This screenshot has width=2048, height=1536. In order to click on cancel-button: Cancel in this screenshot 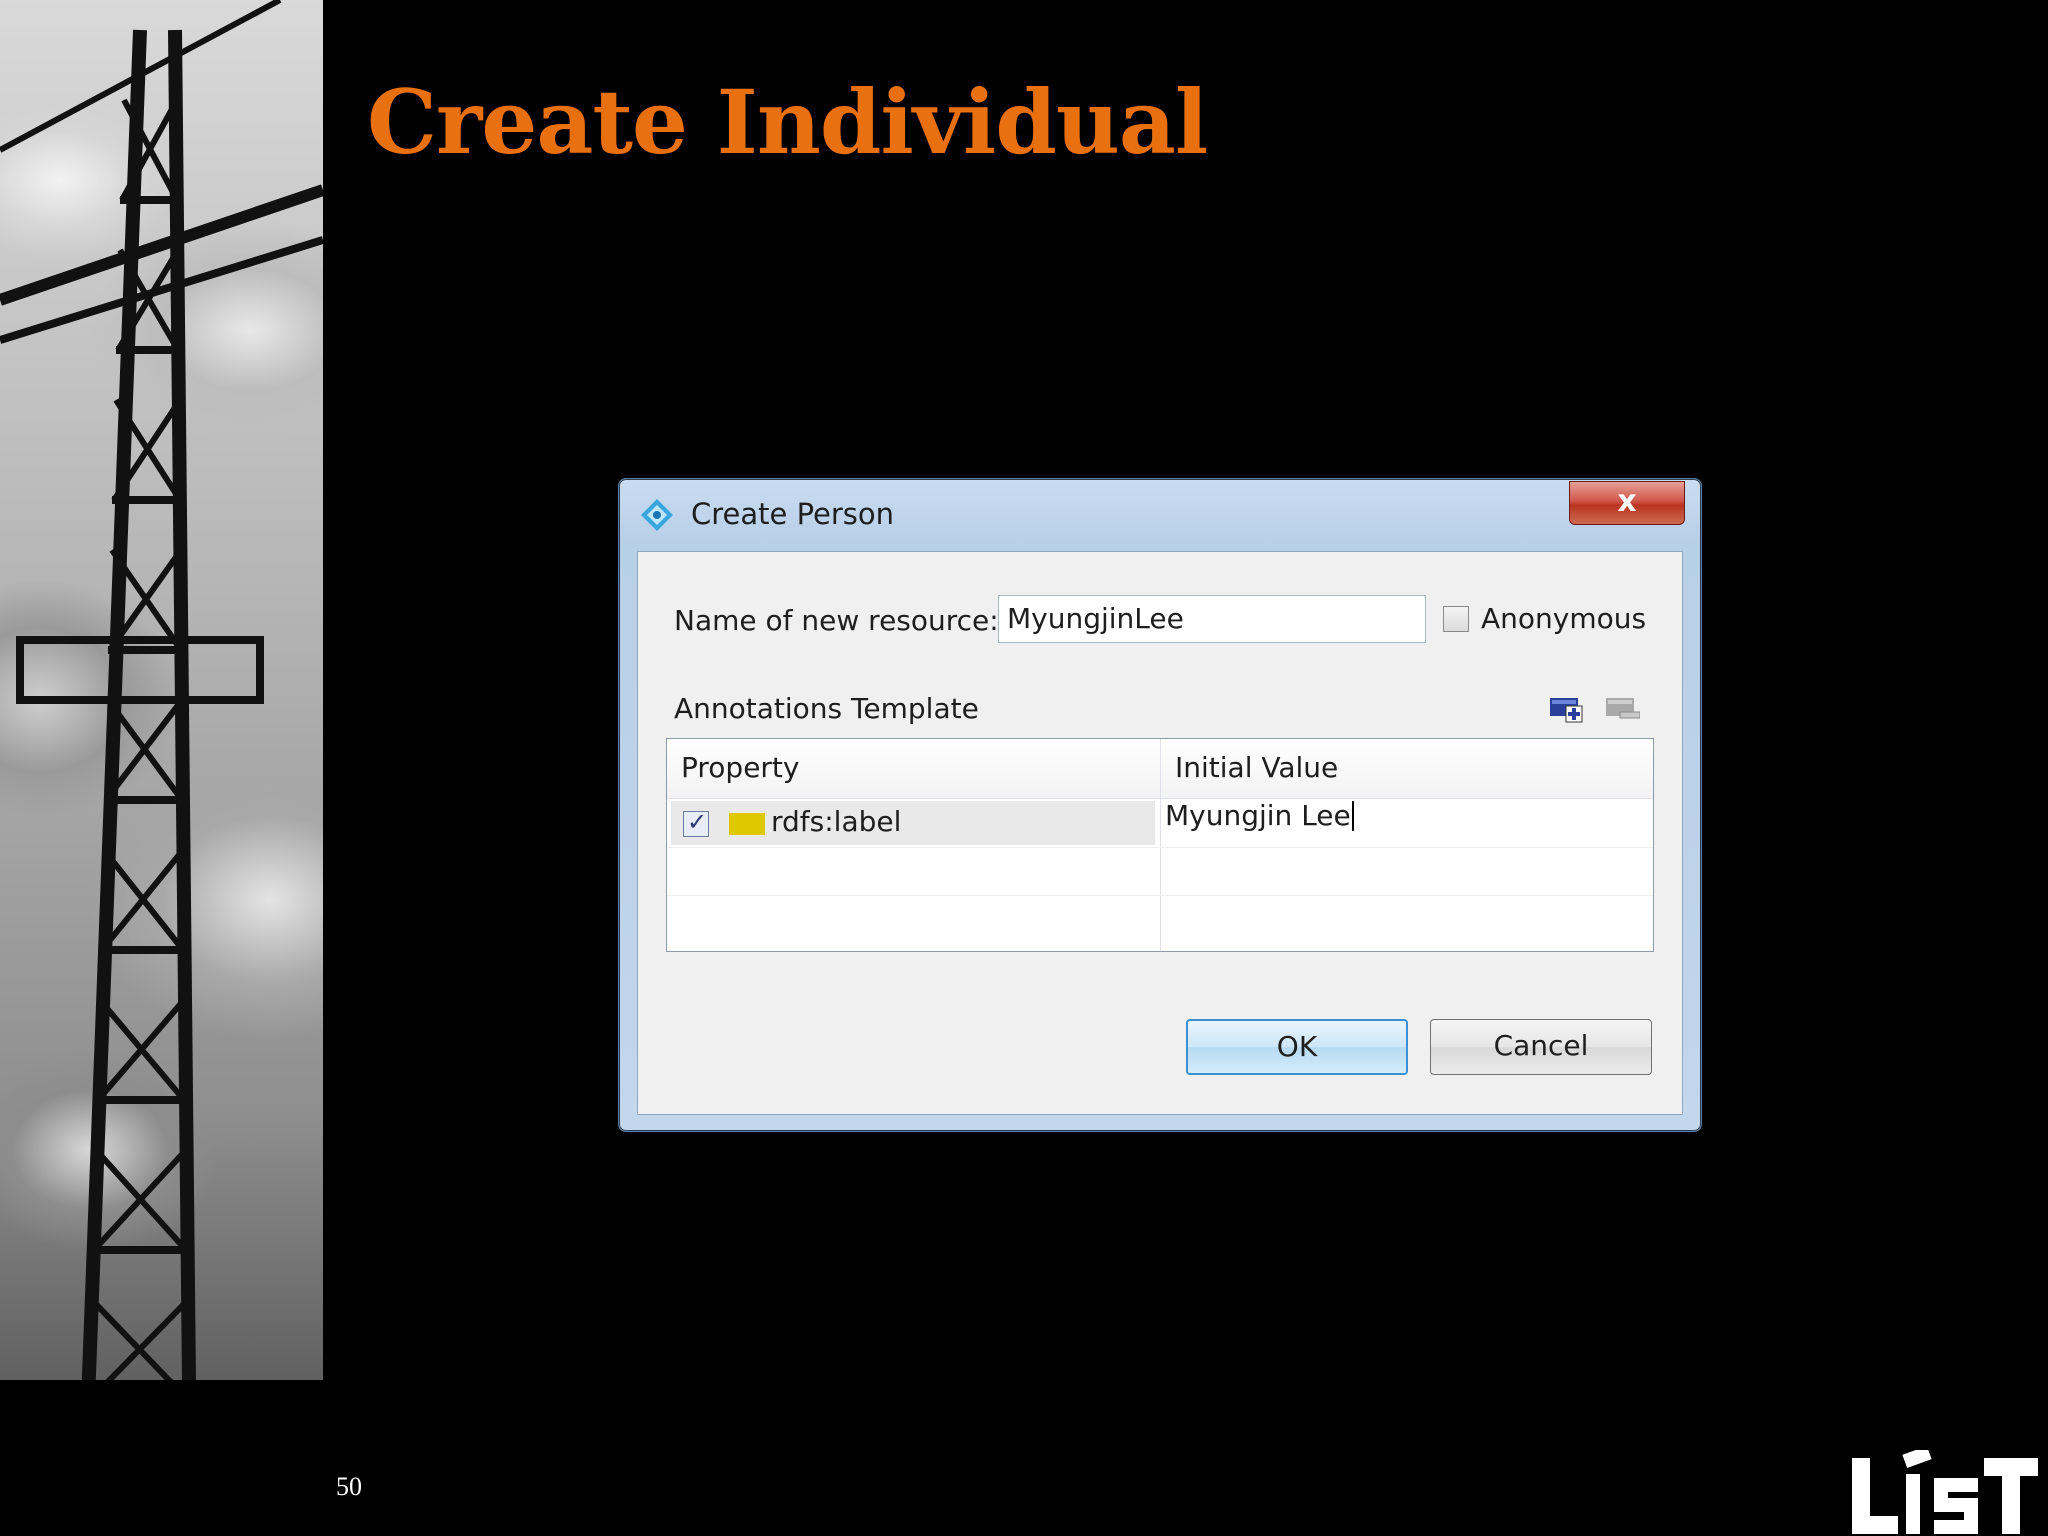, I will do `click(1541, 1047)`.